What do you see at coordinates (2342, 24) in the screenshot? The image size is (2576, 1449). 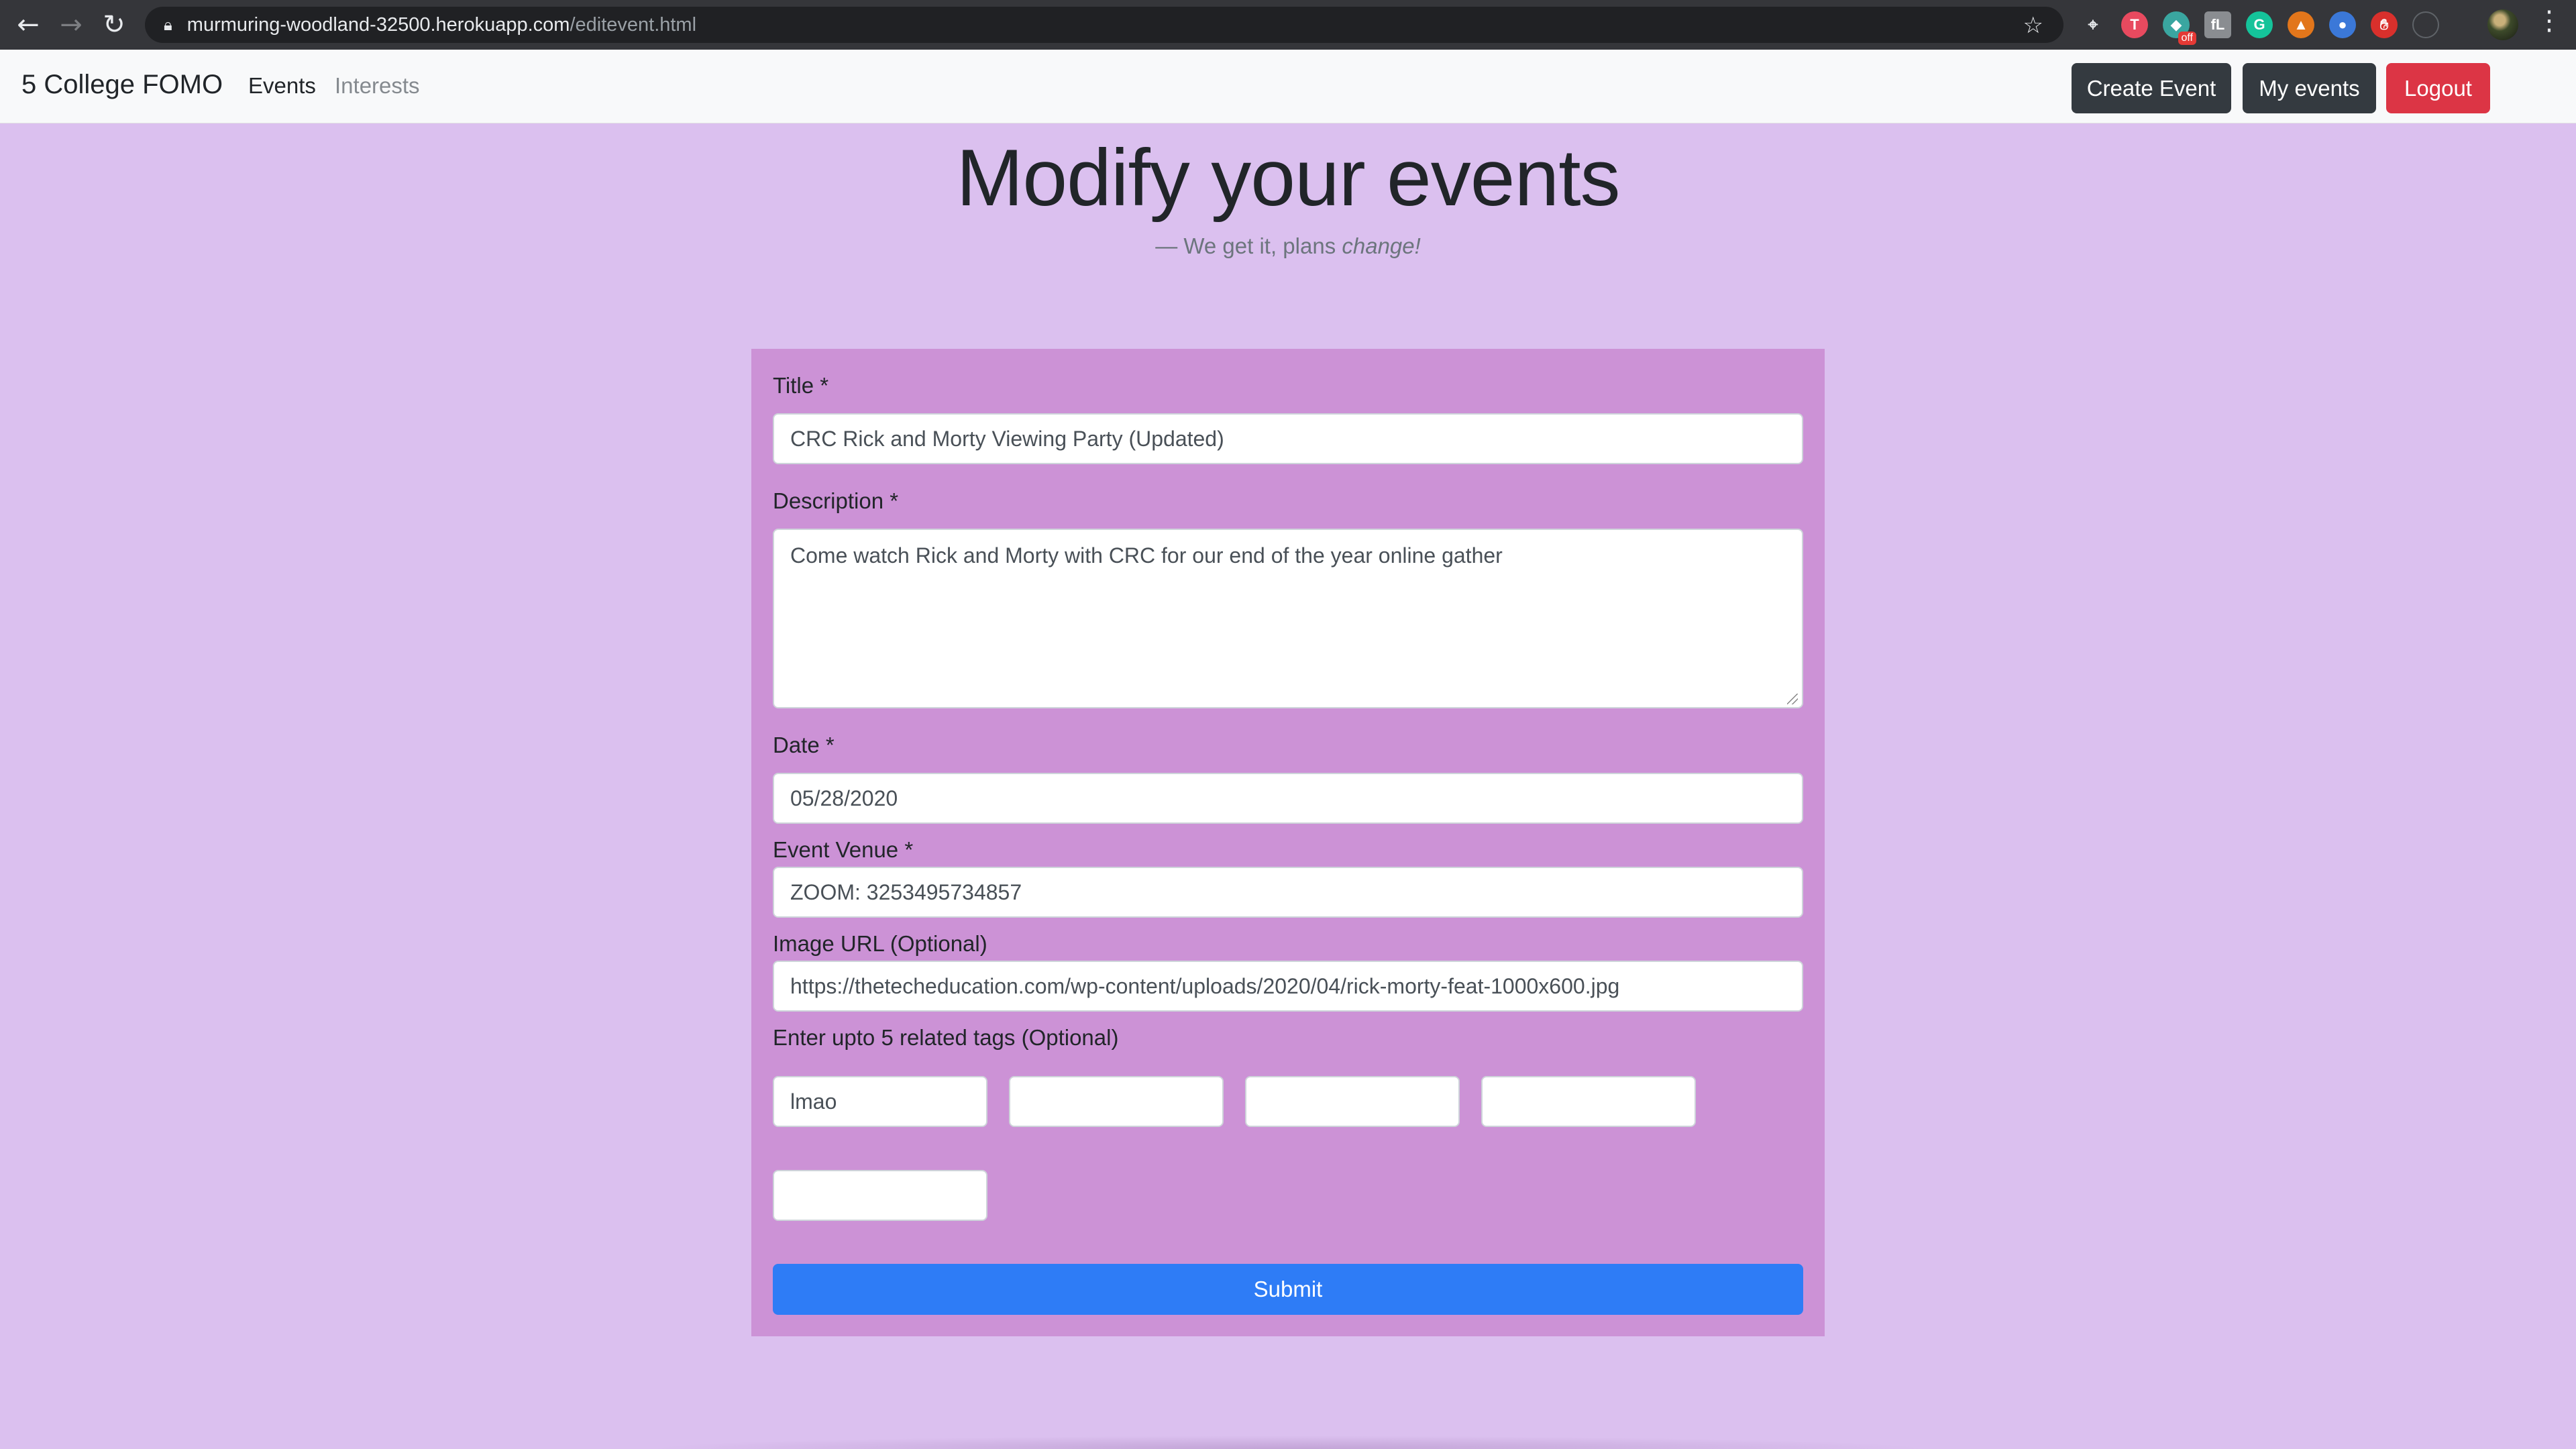 I see `extension-blue-lock-icon: ●` at bounding box center [2342, 24].